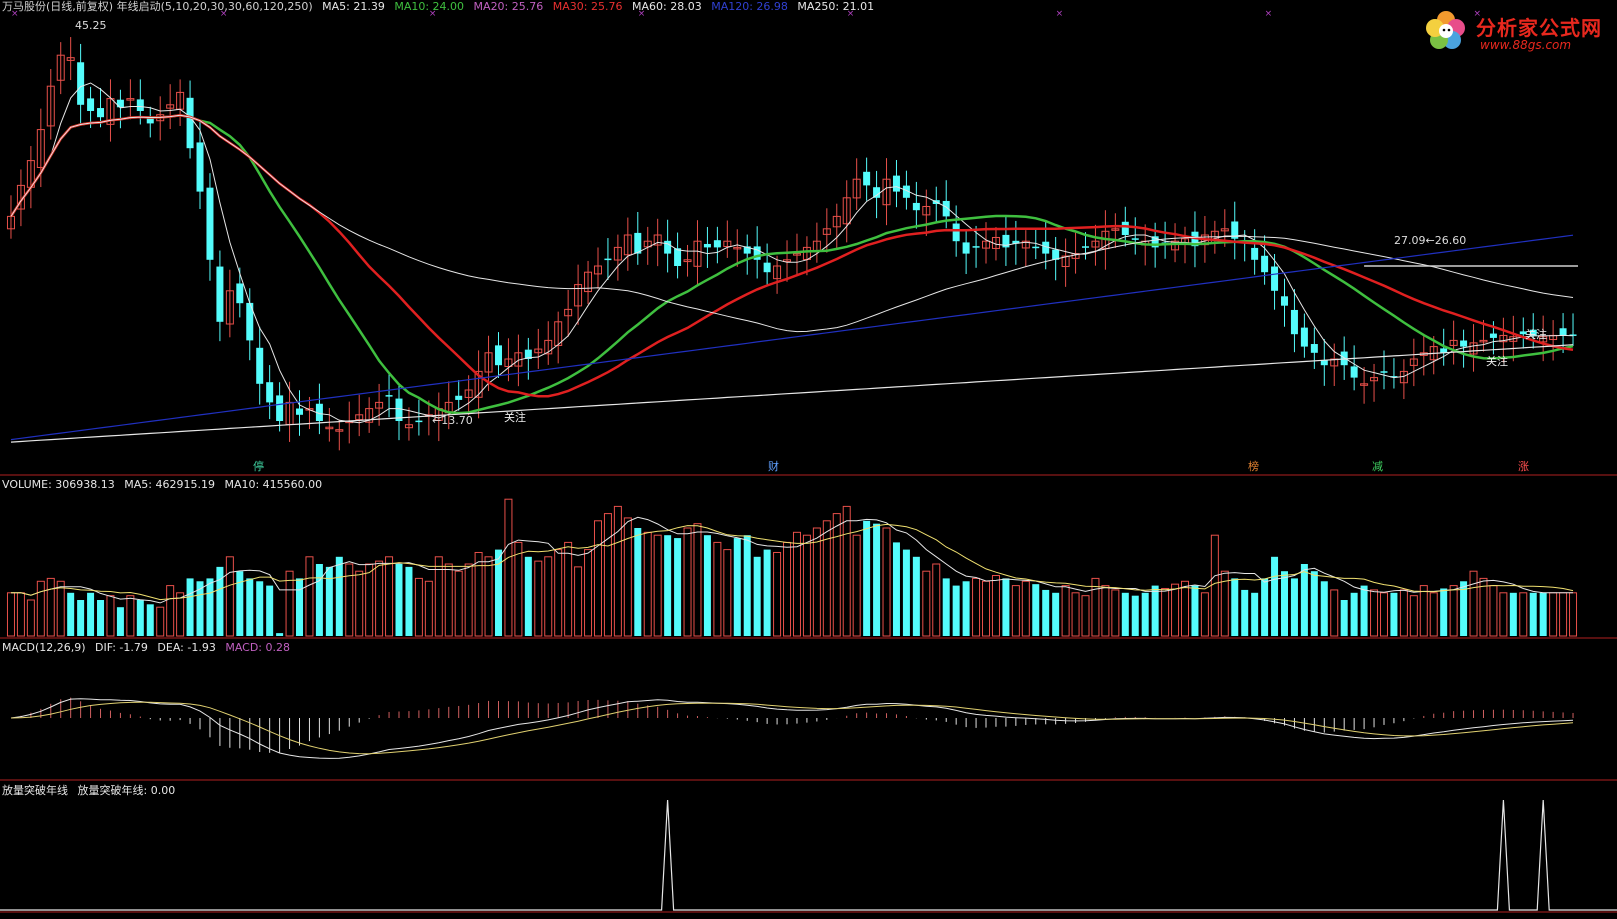 The width and height of the screenshot is (1617, 919). I want to click on marker-stop: 停, so click(258, 466).